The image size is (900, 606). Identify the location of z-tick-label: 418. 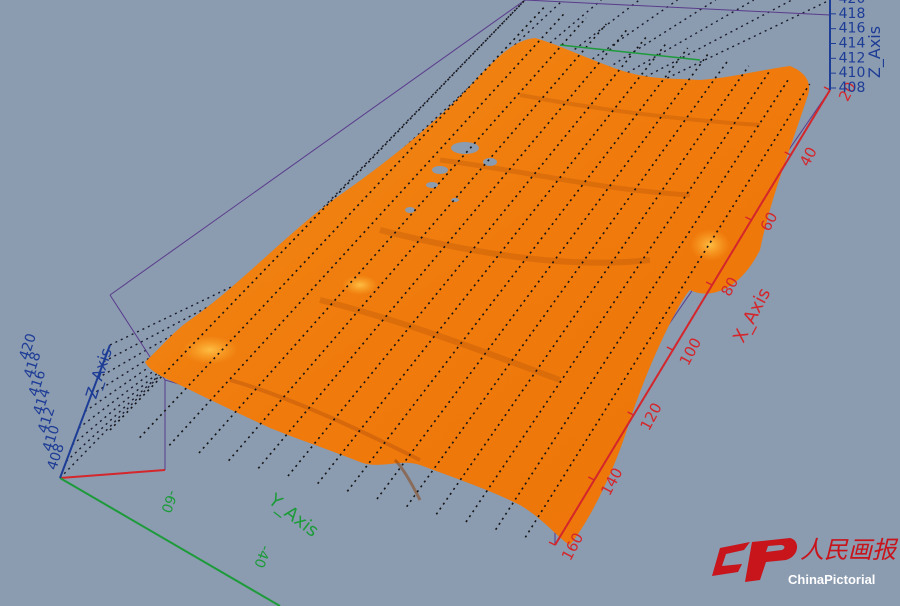
(852, 14).